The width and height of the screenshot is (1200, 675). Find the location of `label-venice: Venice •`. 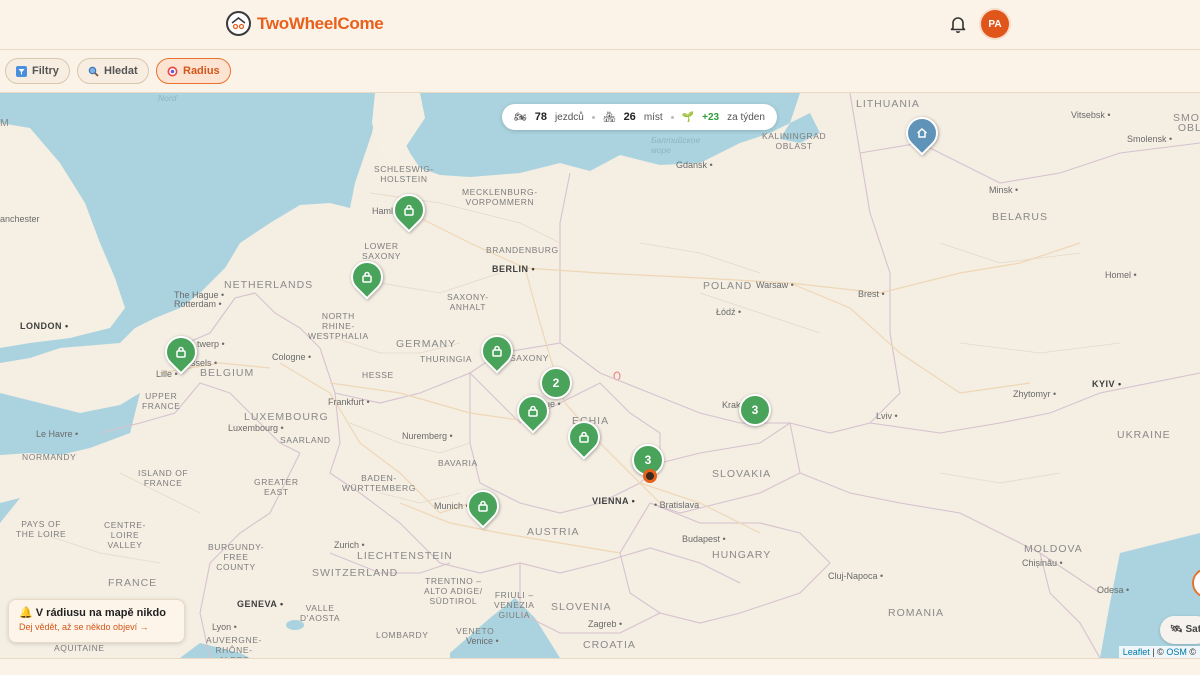

label-venice: Venice • is located at coordinates (482, 641).